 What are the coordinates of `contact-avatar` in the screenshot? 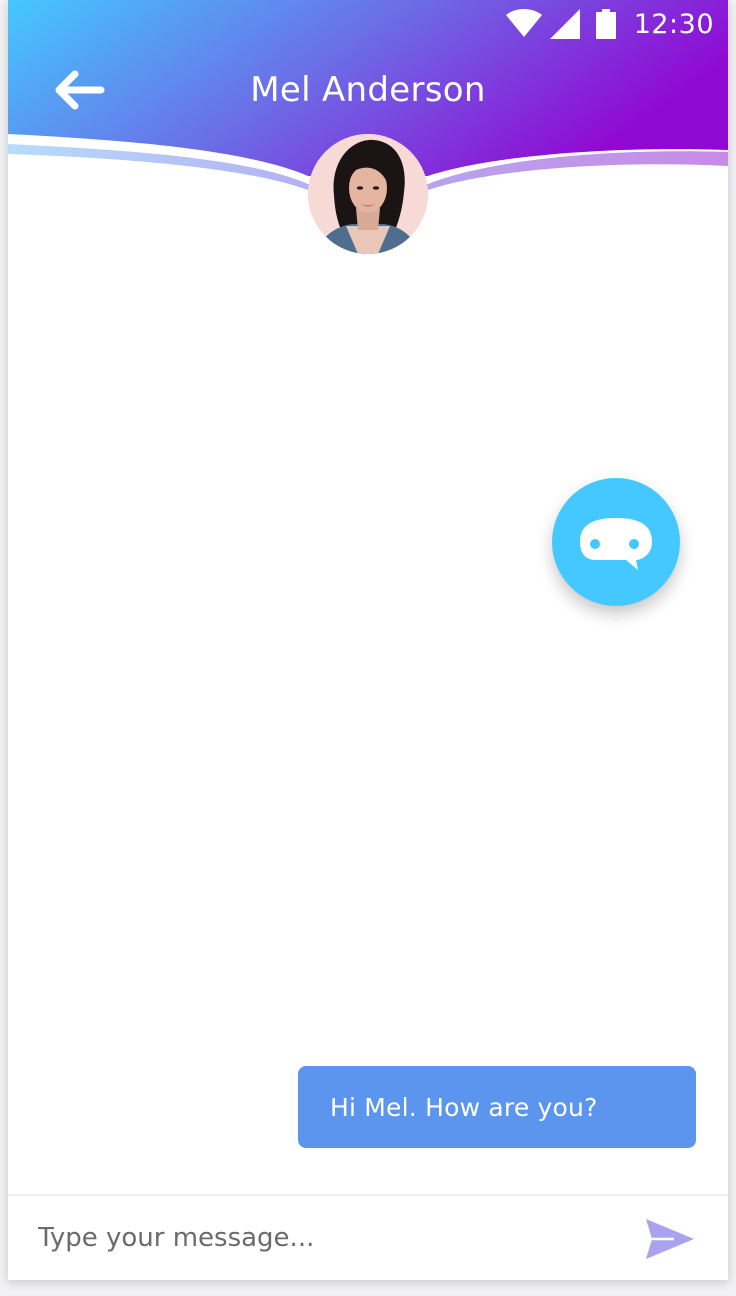 It's located at (368, 194).